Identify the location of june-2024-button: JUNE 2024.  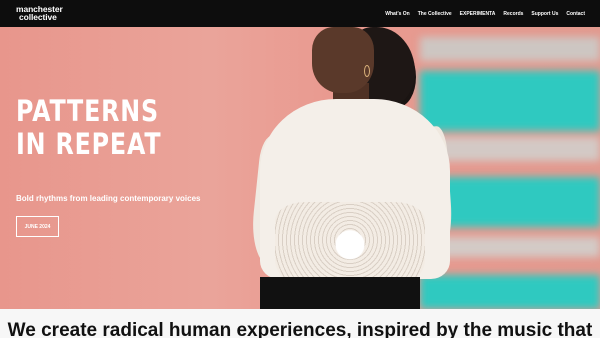
(37, 226).